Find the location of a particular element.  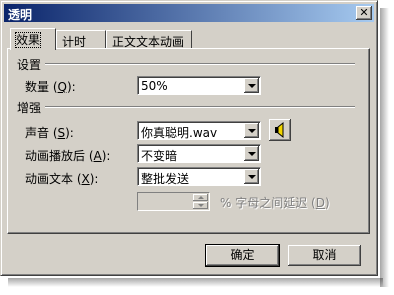

cancel-button: 取消 is located at coordinates (324, 255).